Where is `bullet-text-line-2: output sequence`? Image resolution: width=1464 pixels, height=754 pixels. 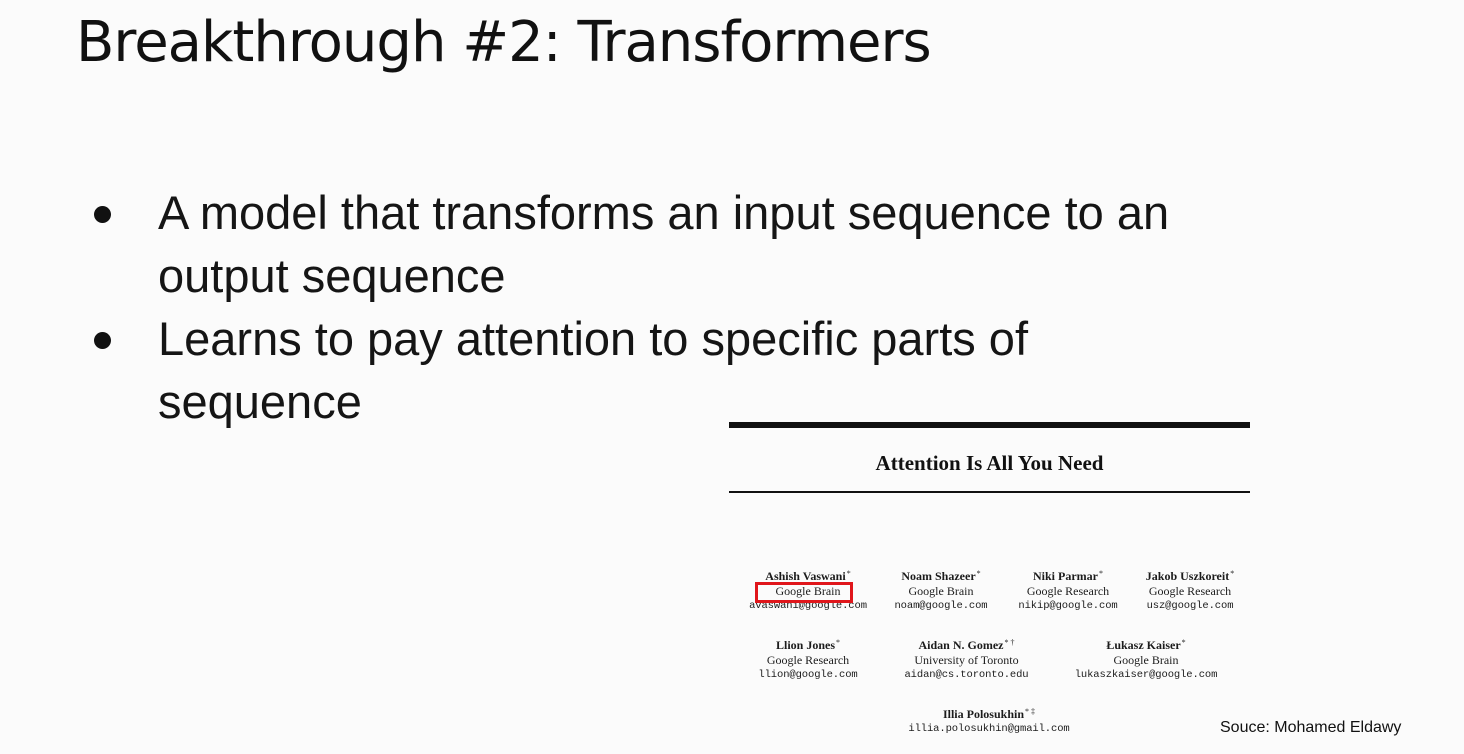
bullet-text-line-2: output sequence is located at coordinates (332, 275).